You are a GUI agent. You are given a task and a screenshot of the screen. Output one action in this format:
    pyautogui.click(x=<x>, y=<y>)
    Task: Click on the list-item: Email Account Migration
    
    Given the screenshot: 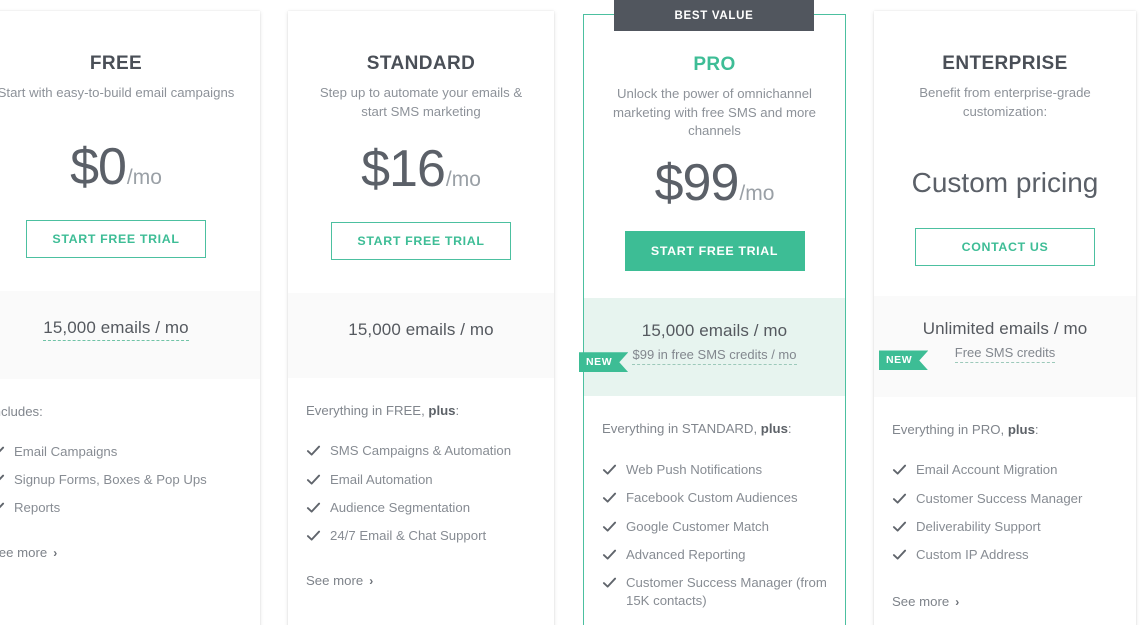 What is the action you would take?
    pyautogui.click(x=1005, y=470)
    